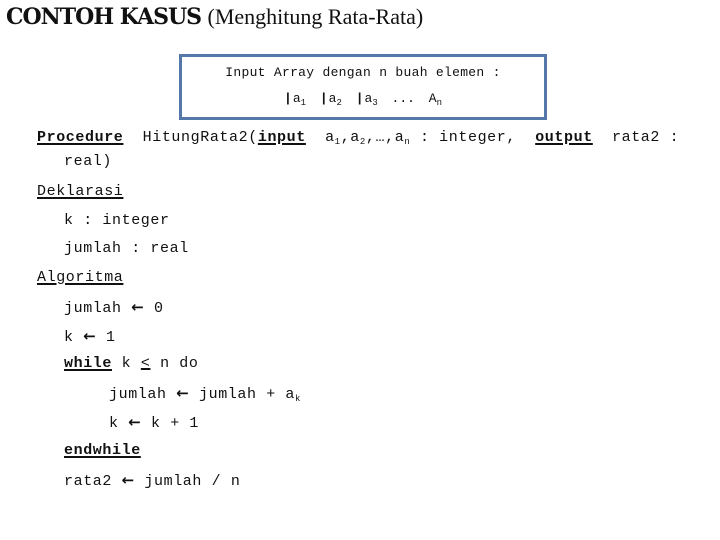 The width and height of the screenshot is (720, 540). I want to click on assign-statement: jumlah ← 0, so click(114, 307).